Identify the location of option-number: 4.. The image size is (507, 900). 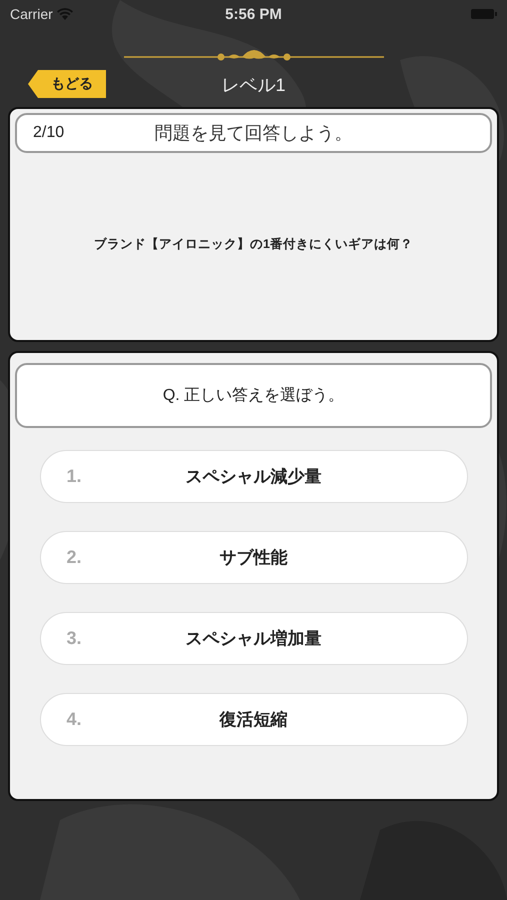
(74, 719).